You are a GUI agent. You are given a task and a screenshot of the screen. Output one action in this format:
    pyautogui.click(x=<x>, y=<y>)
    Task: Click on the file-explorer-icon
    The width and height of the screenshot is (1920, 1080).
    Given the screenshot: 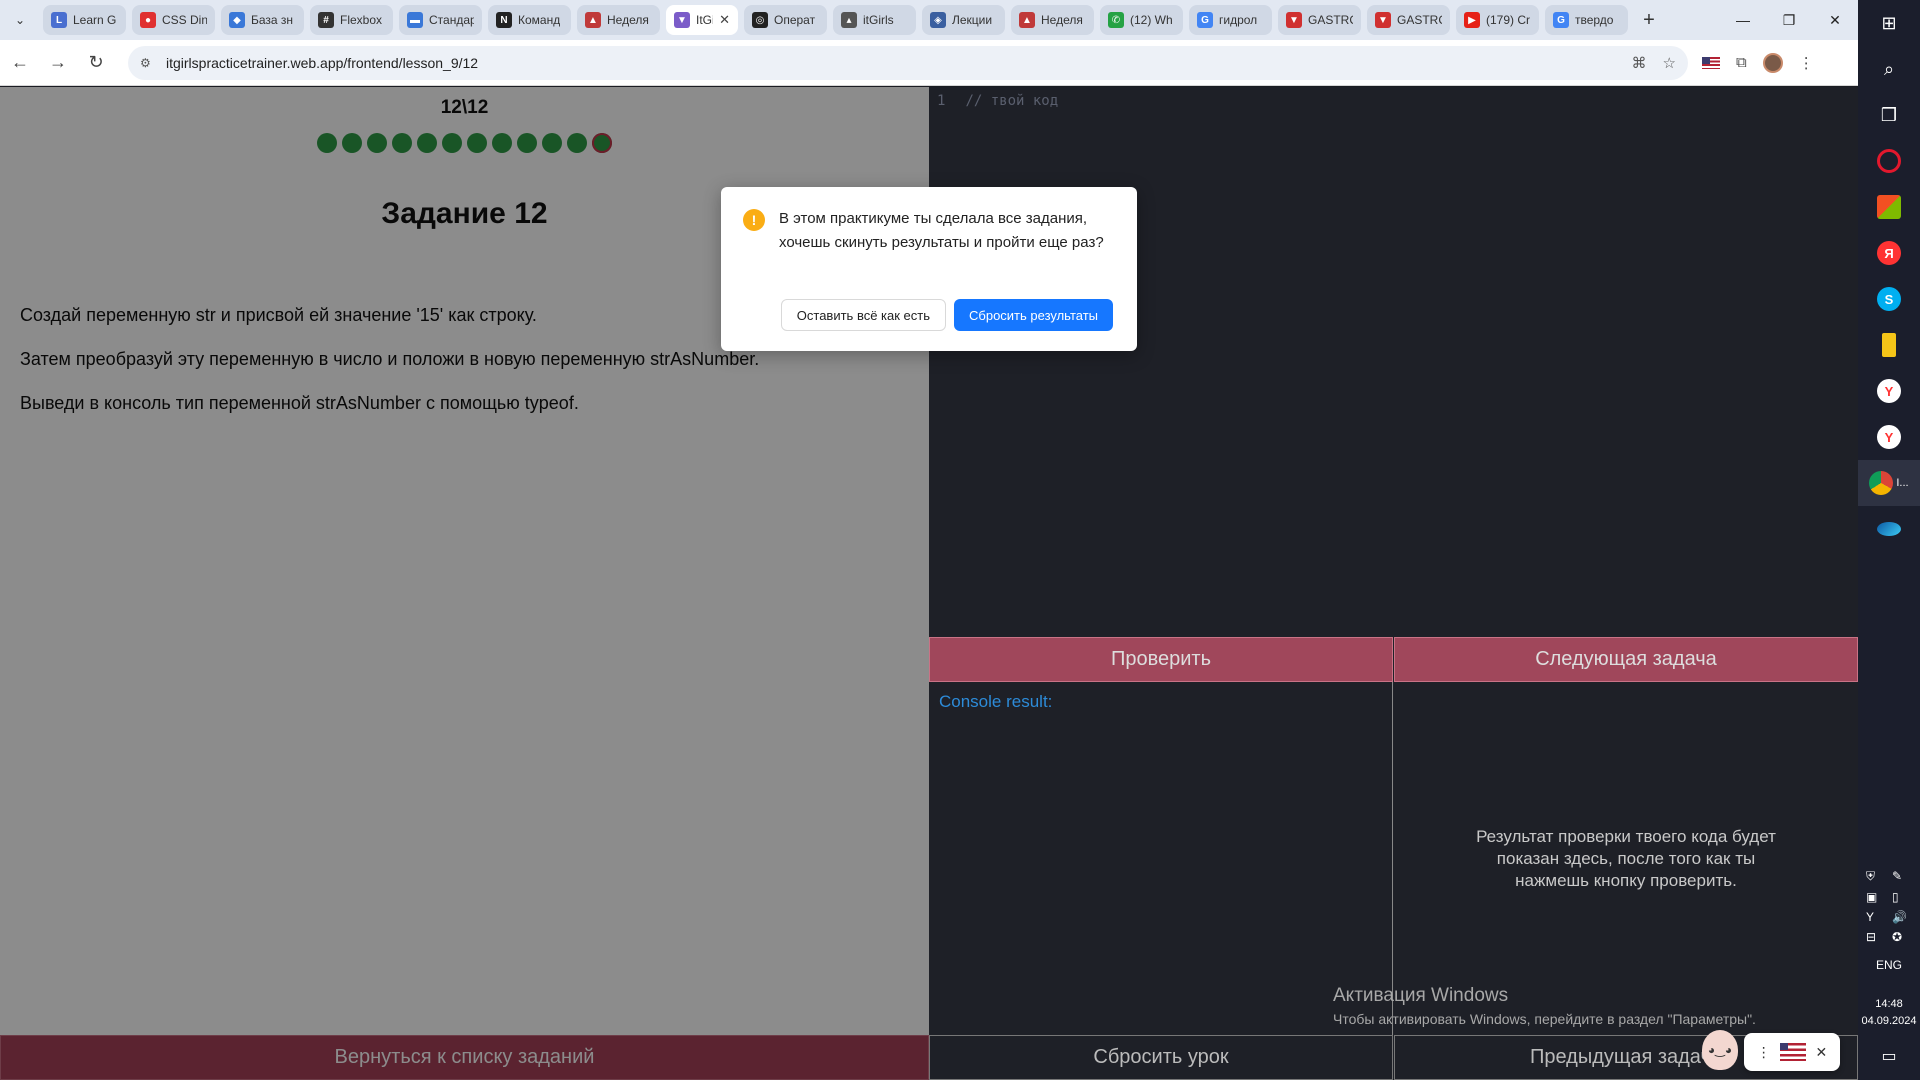 What is the action you would take?
    pyautogui.click(x=1889, y=345)
    